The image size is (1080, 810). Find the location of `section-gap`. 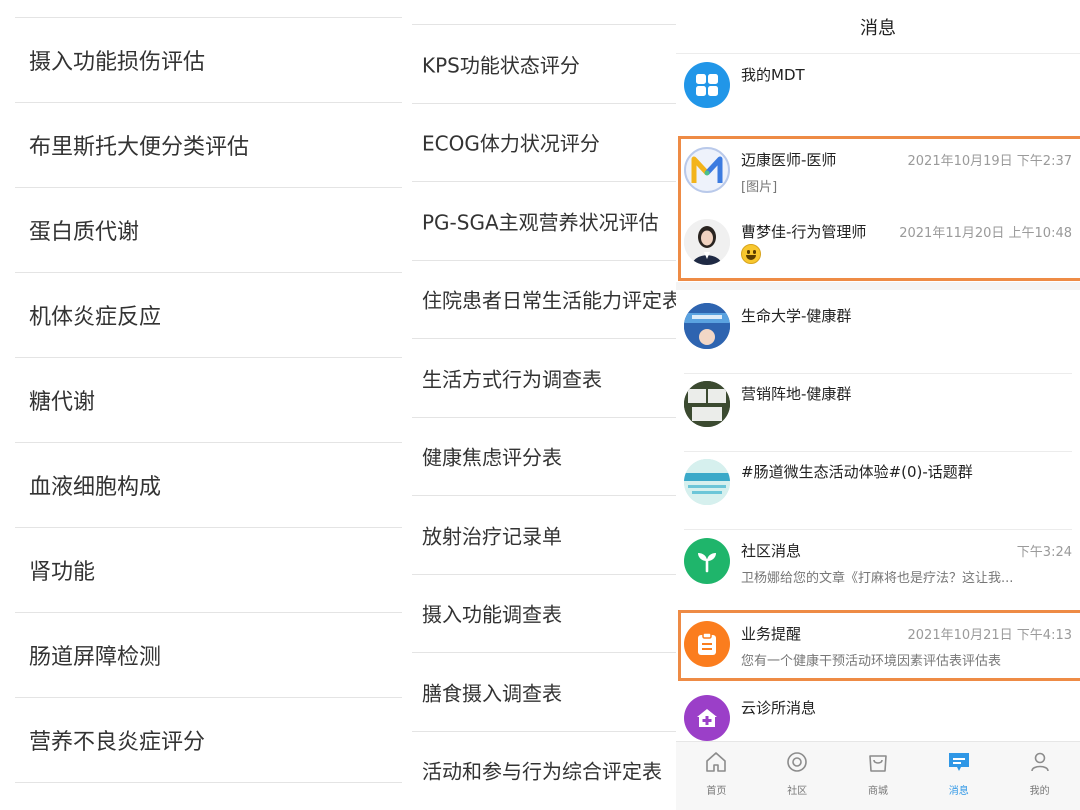

section-gap is located at coordinates (878, 286).